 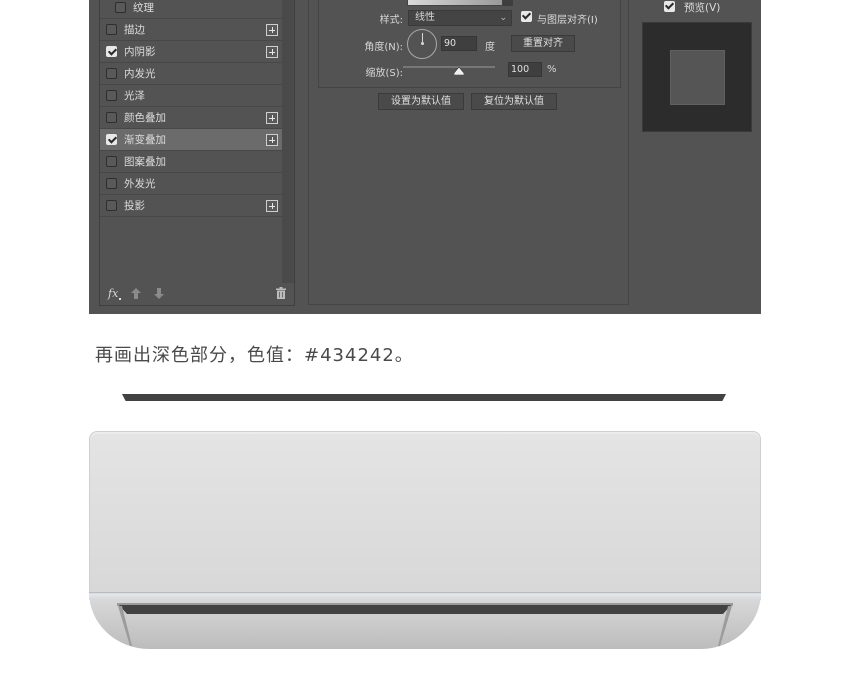 I want to click on style-panel-footer: fx, so click(x=197, y=295).